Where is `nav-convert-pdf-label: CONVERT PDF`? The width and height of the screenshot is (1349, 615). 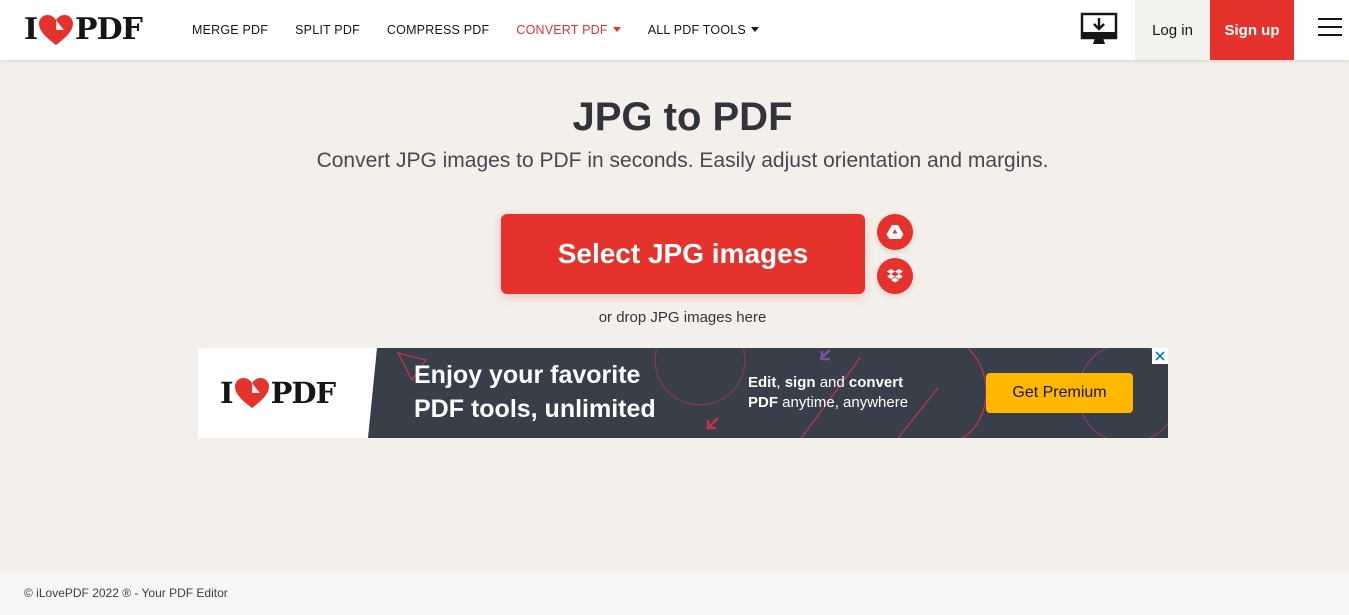
nav-convert-pdf-label: CONVERT PDF is located at coordinates (562, 30).